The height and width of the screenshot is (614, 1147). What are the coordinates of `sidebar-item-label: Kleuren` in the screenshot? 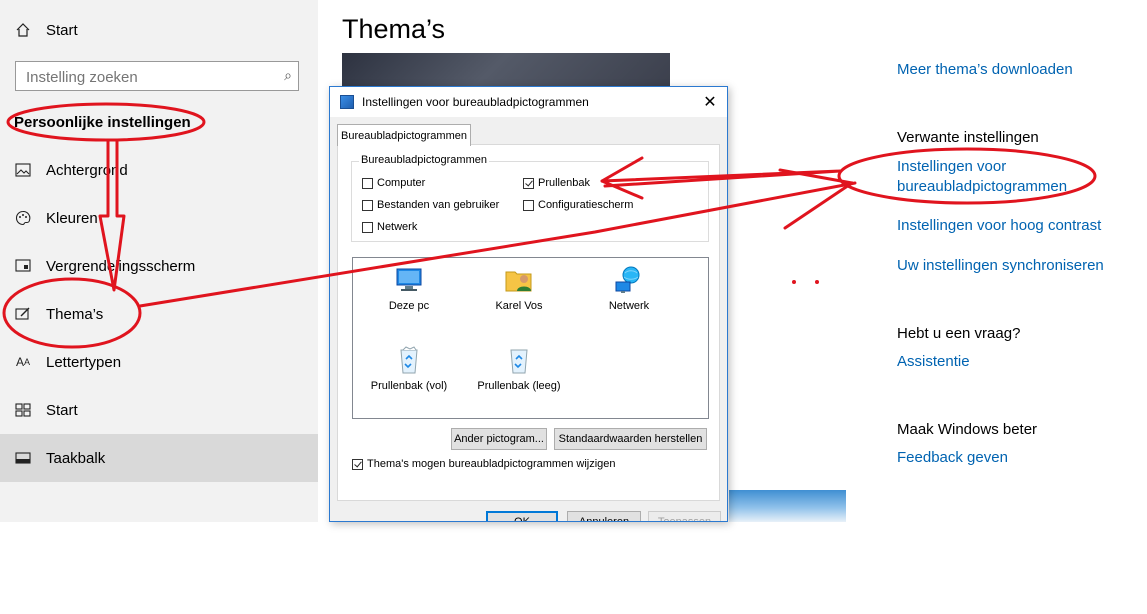 It's located at (72, 218).